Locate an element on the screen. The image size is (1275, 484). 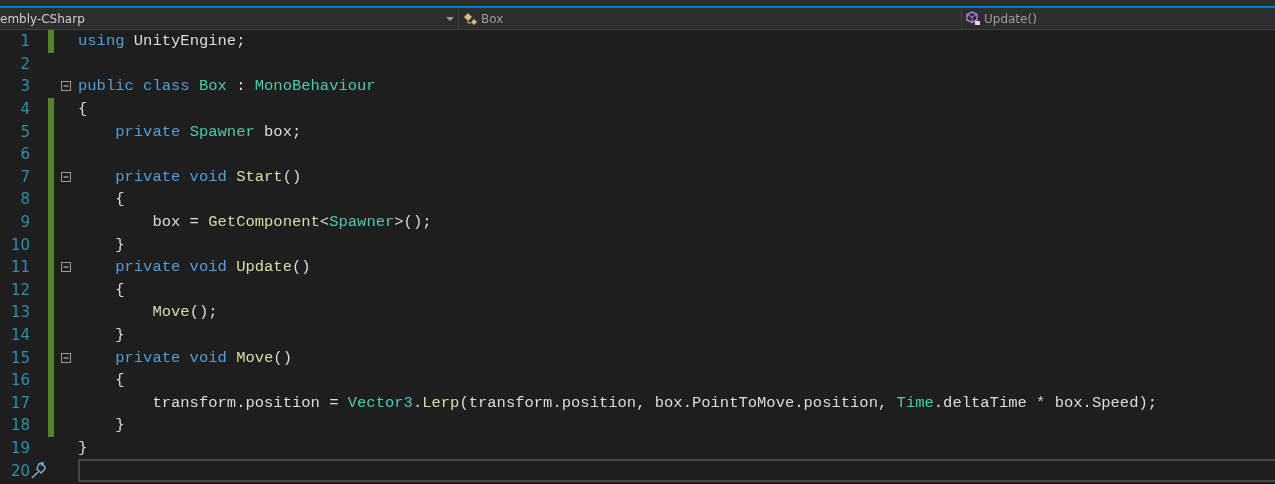
line-number: 4 is located at coordinates (24, 109).